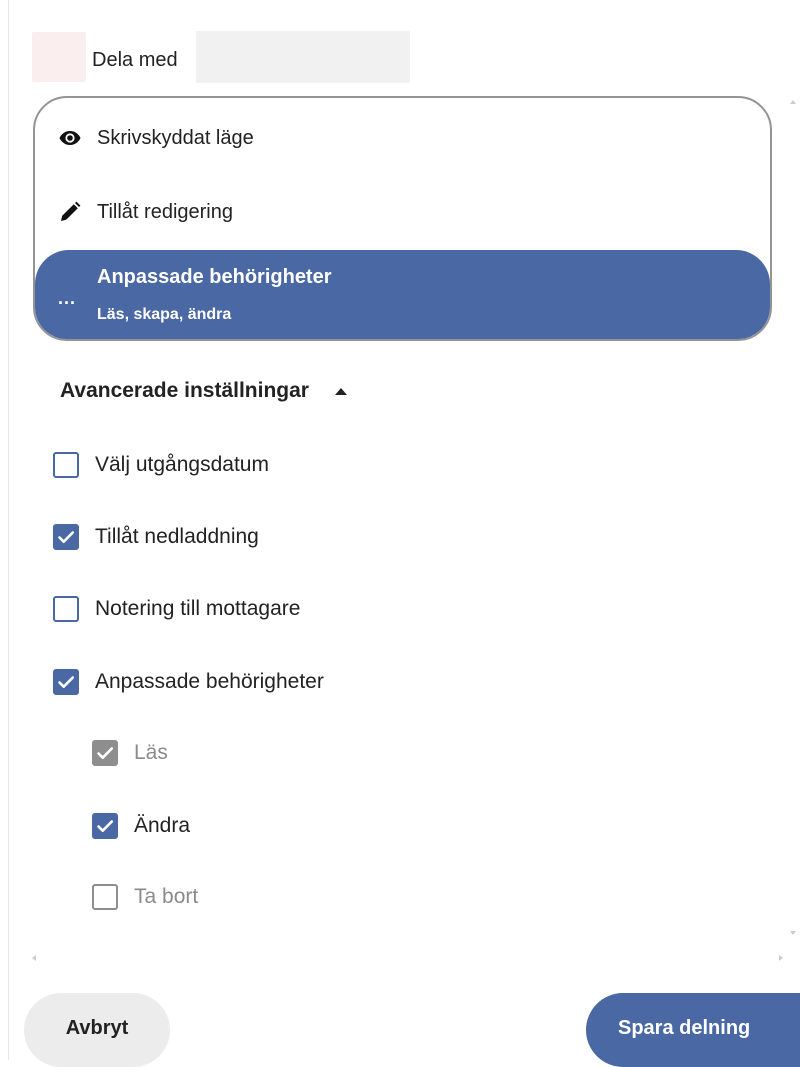  I want to click on option-expiry-date: Välj utgångsdatum, so click(161, 465).